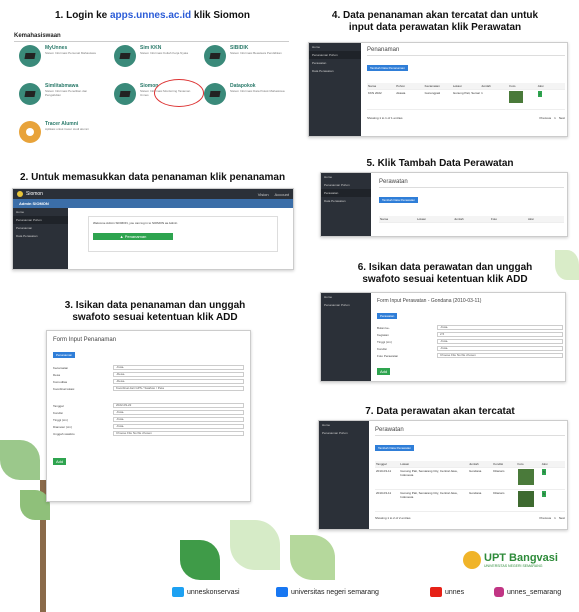  What do you see at coordinates (37, 36) in the screenshot?
I see `section-title: Kemahasiswaan` at bounding box center [37, 36].